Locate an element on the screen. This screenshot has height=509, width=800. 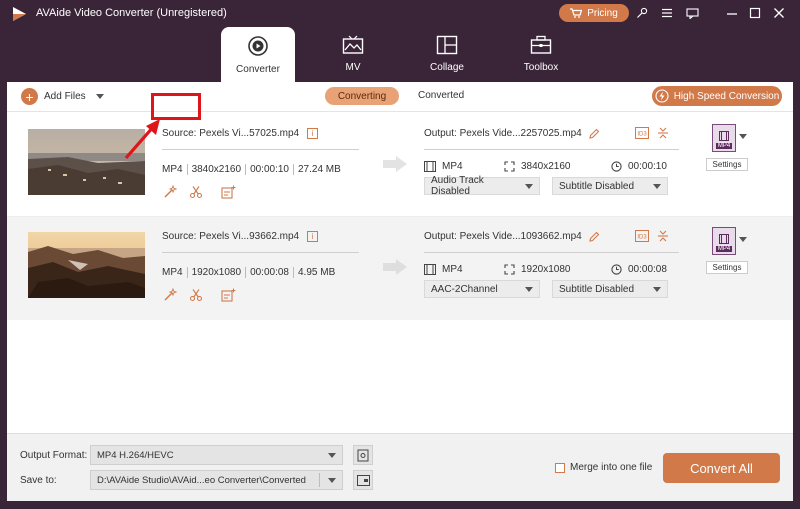
source-metadata: MP4 1920x1080 00:00:08 4.95 MB is located at coordinates (248, 272).